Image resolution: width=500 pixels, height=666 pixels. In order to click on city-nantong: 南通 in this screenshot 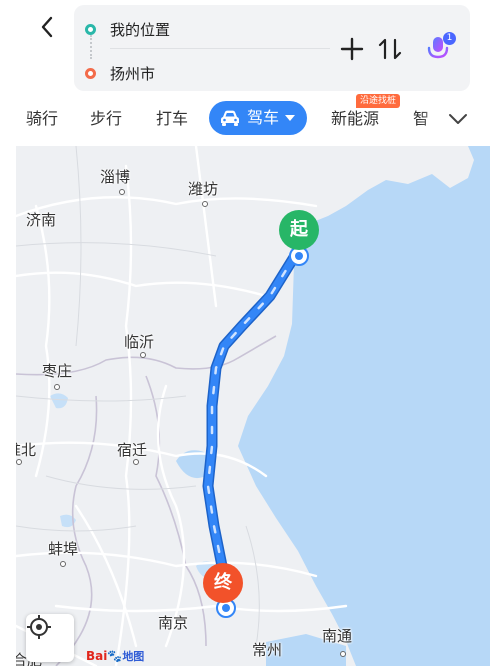, I will do `click(337, 636)`.